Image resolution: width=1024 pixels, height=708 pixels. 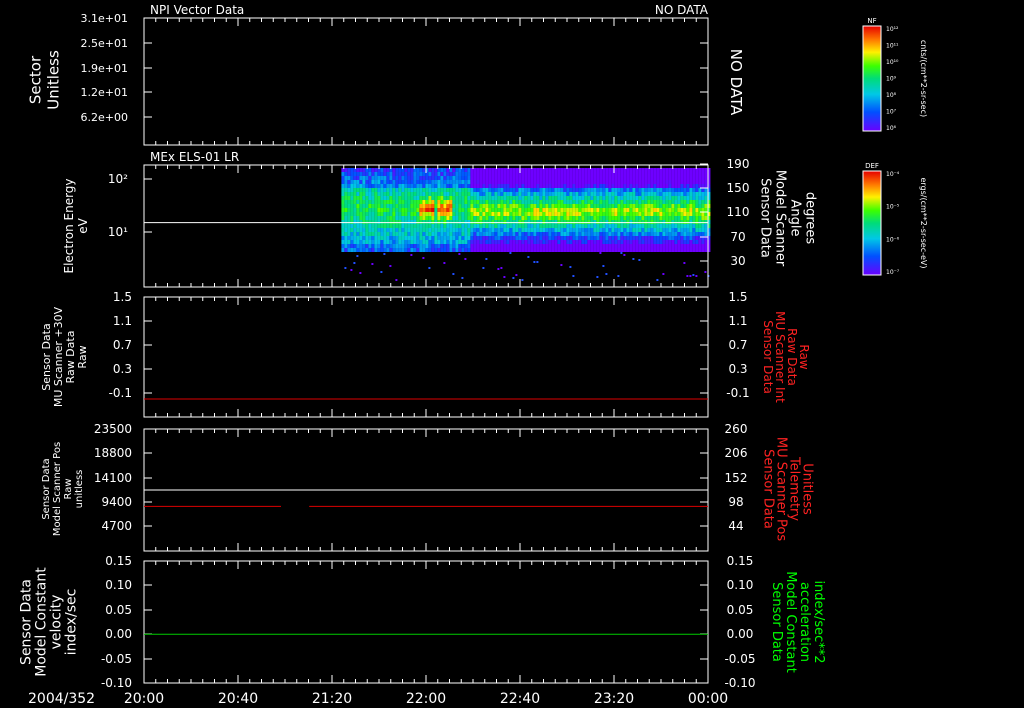 I want to click on colorbar-unit-text: cnts/(cm**2-sr-sec), so click(x=923, y=78).